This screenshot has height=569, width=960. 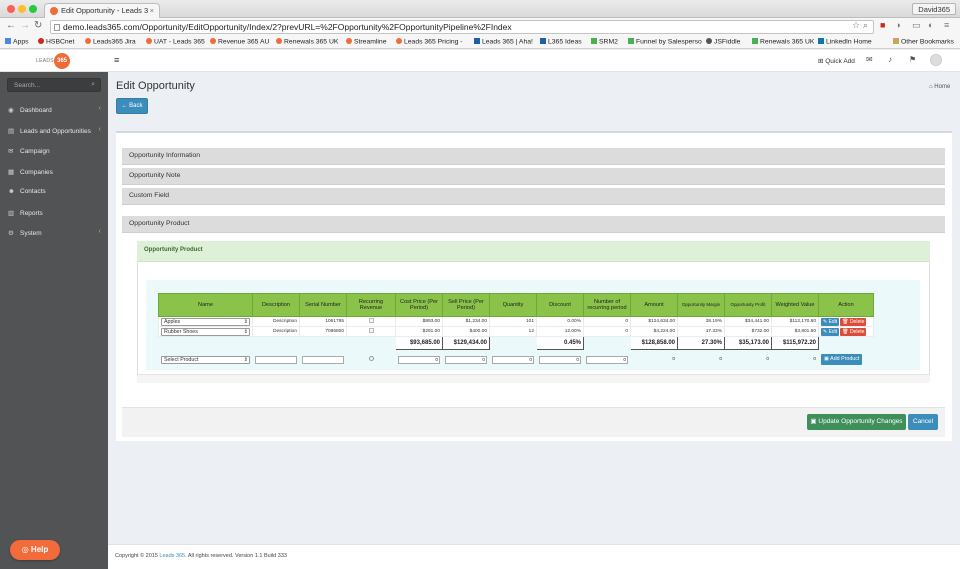 I want to click on bookmark-item: HSBCnet, so click(x=56, y=42).